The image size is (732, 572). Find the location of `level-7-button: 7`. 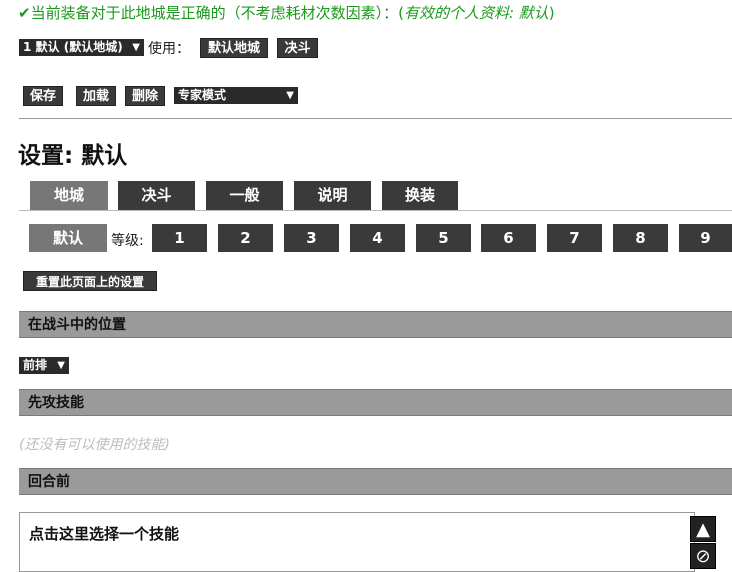

level-7-button: 7 is located at coordinates (574, 238).